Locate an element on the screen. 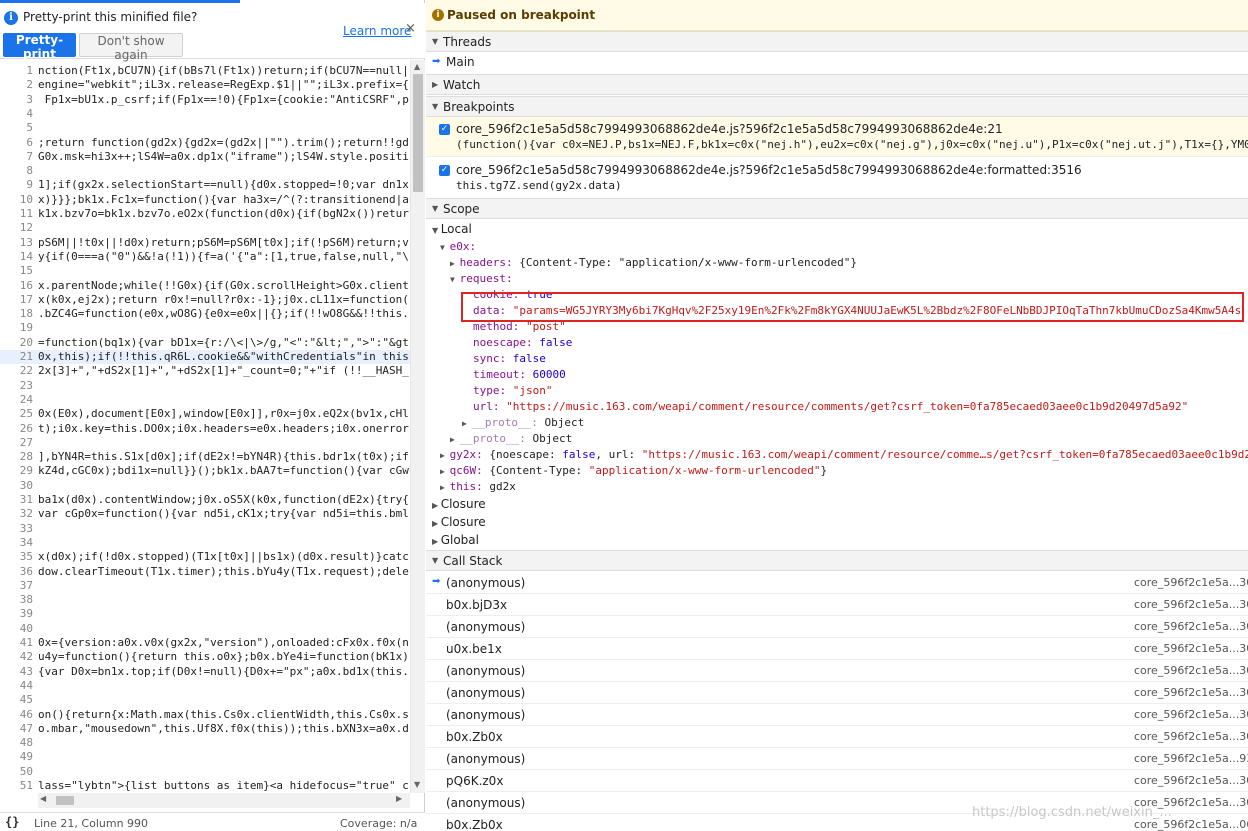 This screenshot has width=1248, height=831. line-number: 6 is located at coordinates (16, 143).